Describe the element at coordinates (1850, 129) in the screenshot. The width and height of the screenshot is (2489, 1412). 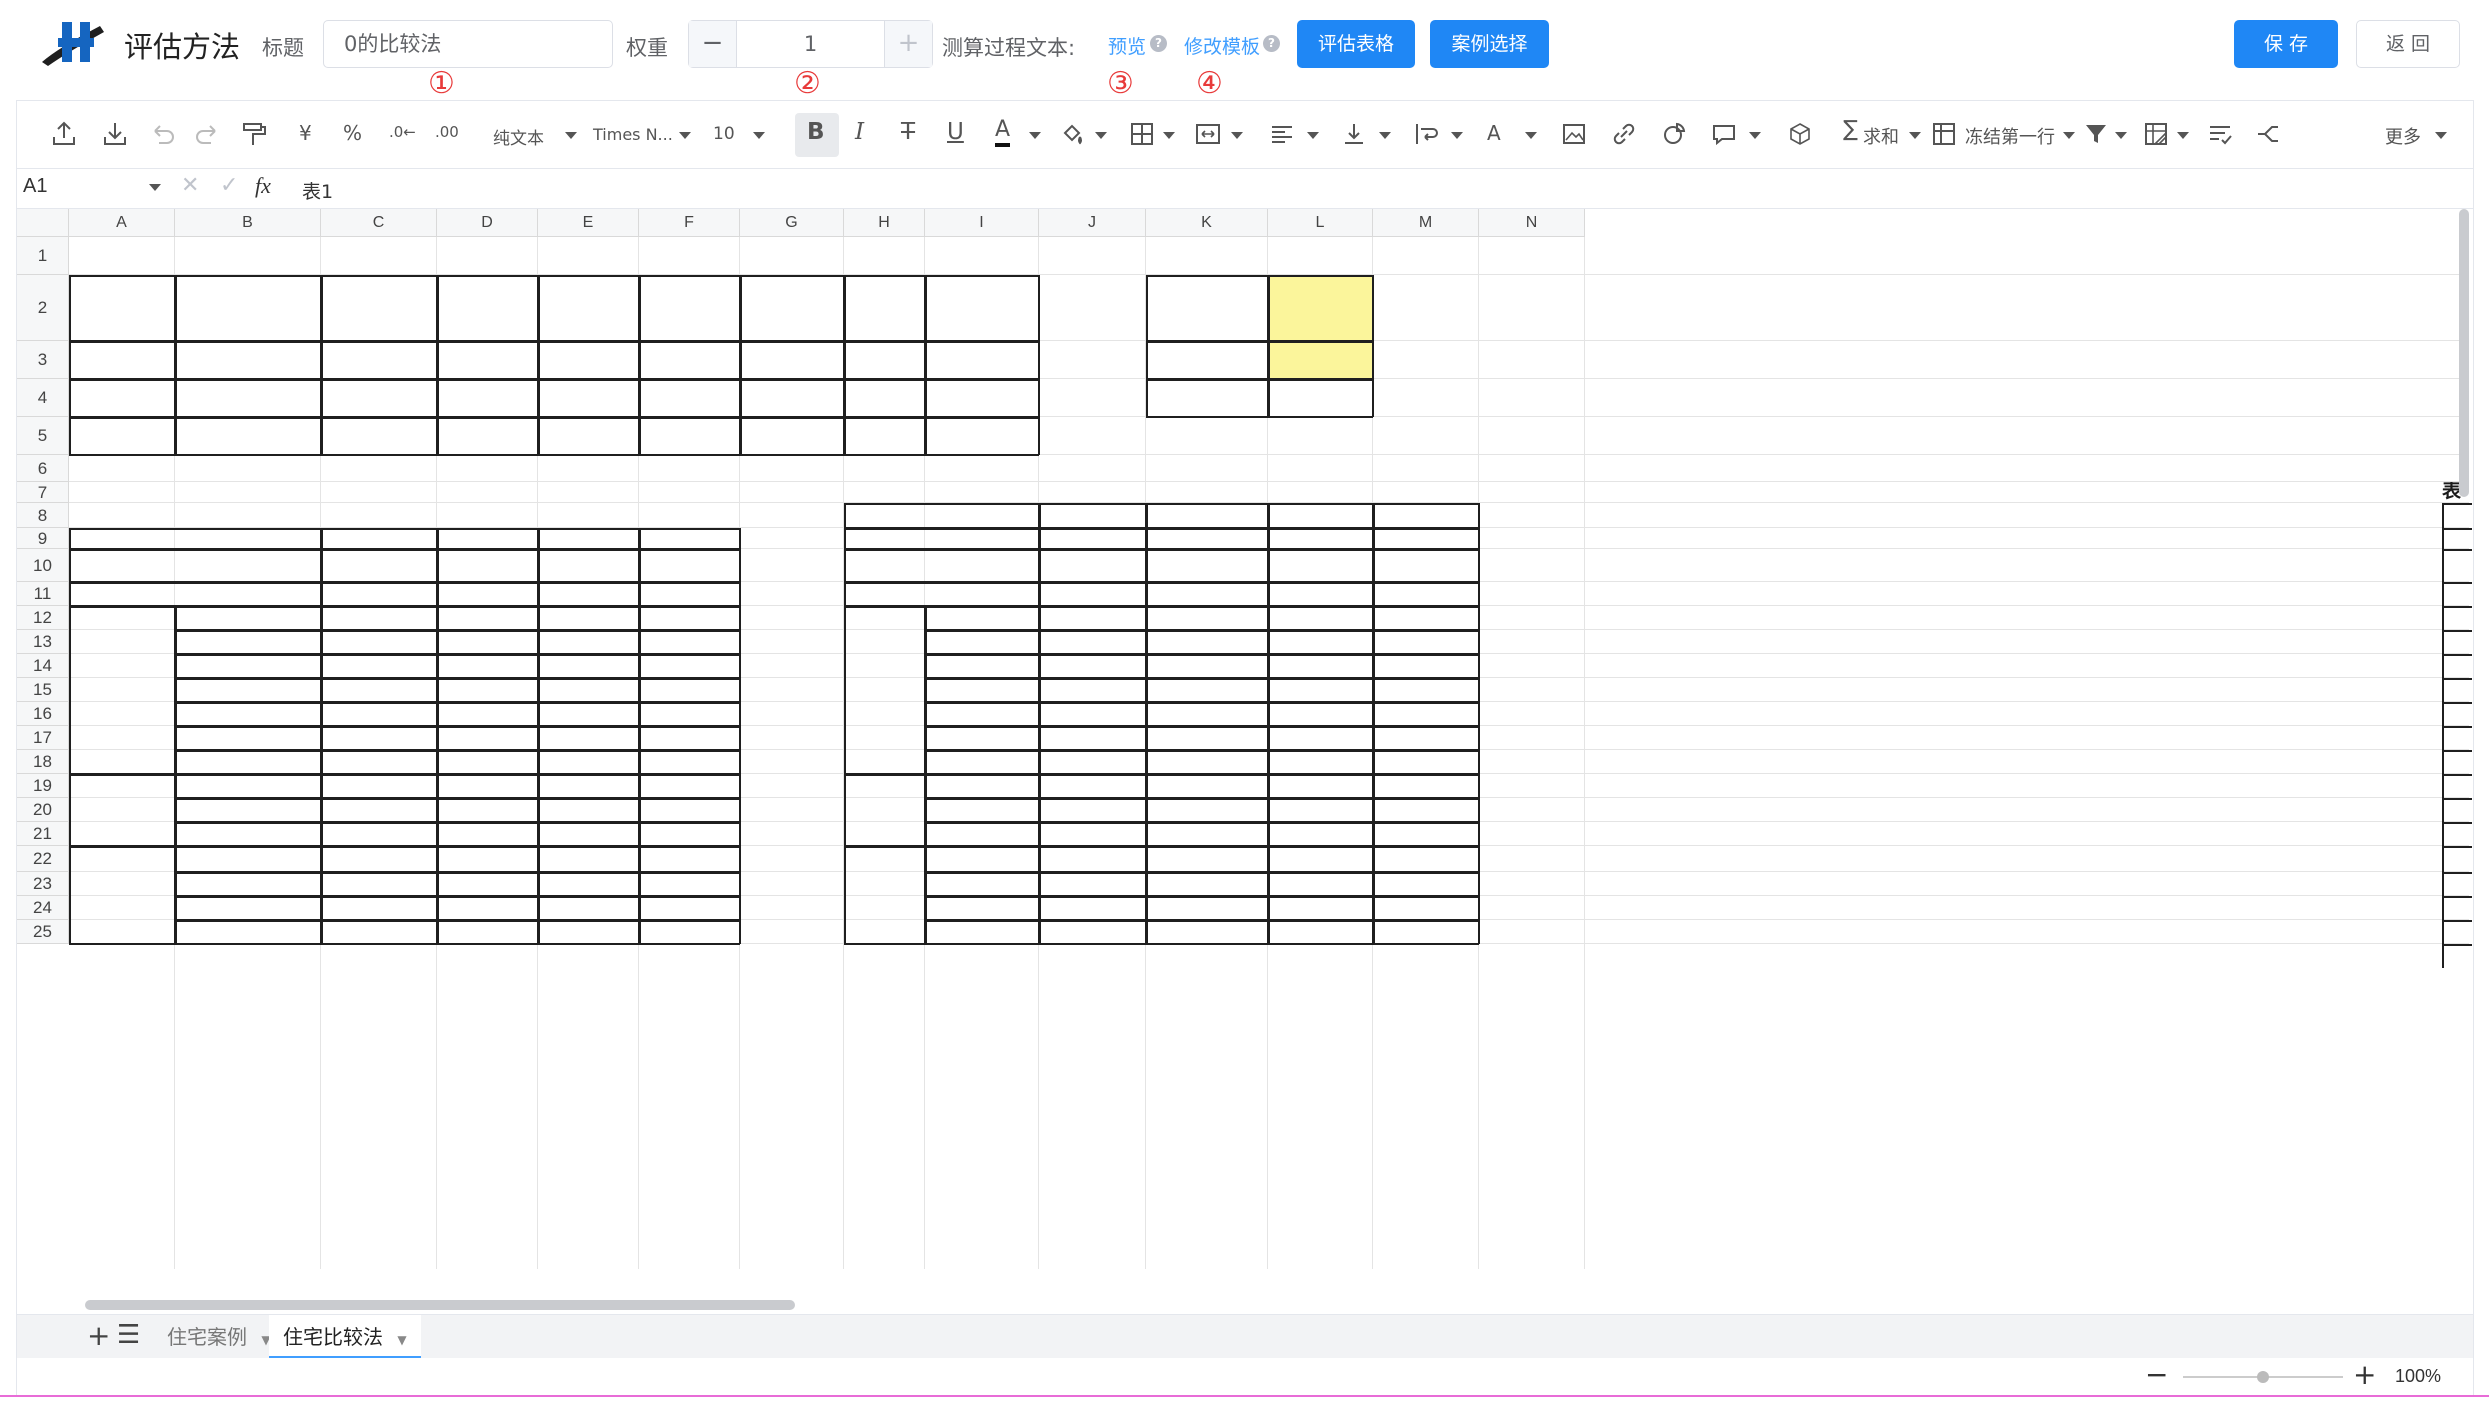
I see `sum-icon: ∑` at that location.